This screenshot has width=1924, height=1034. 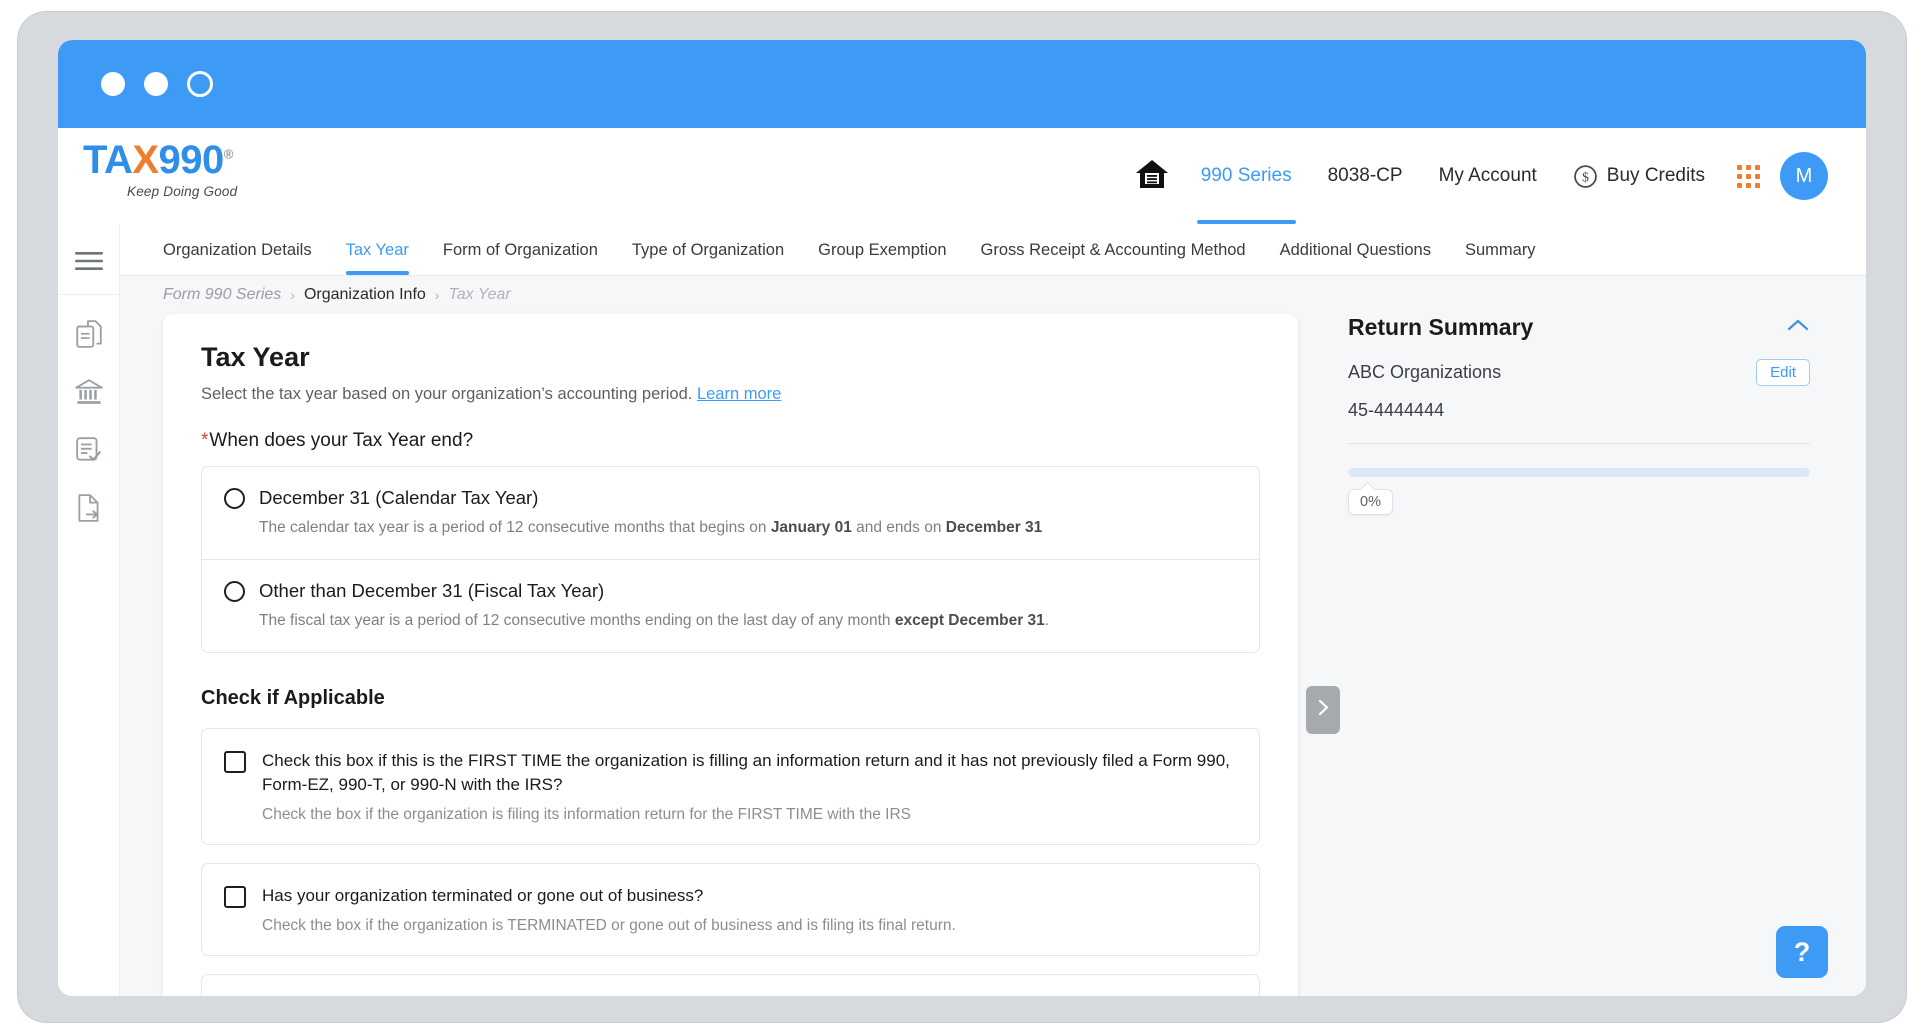 What do you see at coordinates (520, 250) in the screenshot?
I see `tab-label: Form of Organization` at bounding box center [520, 250].